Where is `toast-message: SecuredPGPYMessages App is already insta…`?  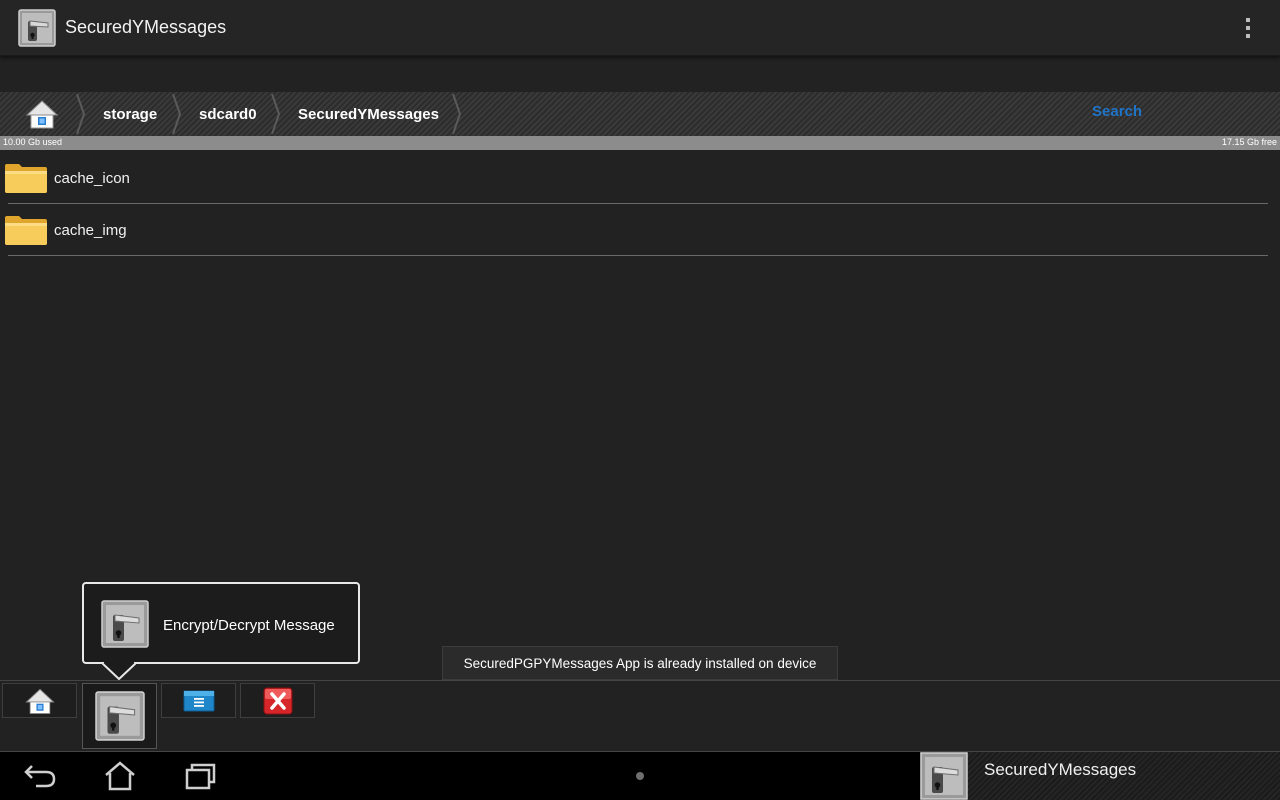
toast-message: SecuredPGPYMessages App is already insta… is located at coordinates (640, 663).